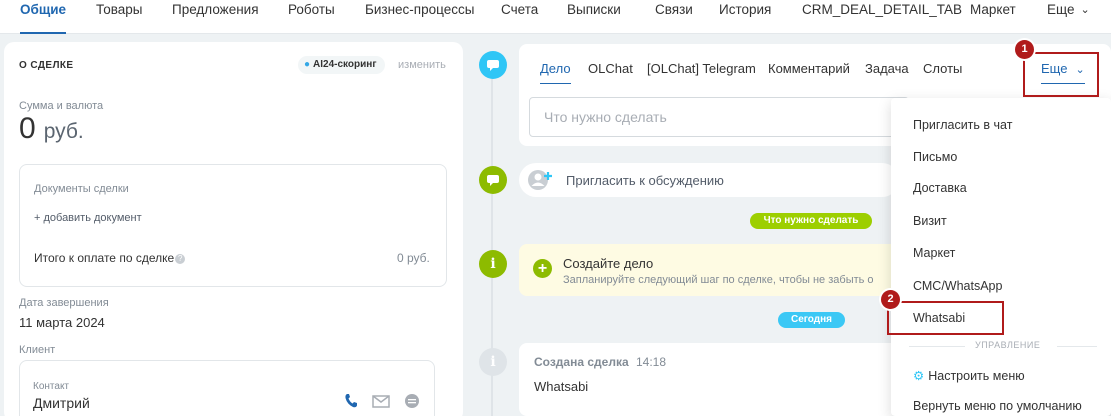 This screenshot has width=1111, height=416. What do you see at coordinates (674, 10) in the screenshot?
I see `tab-links: Связи` at bounding box center [674, 10].